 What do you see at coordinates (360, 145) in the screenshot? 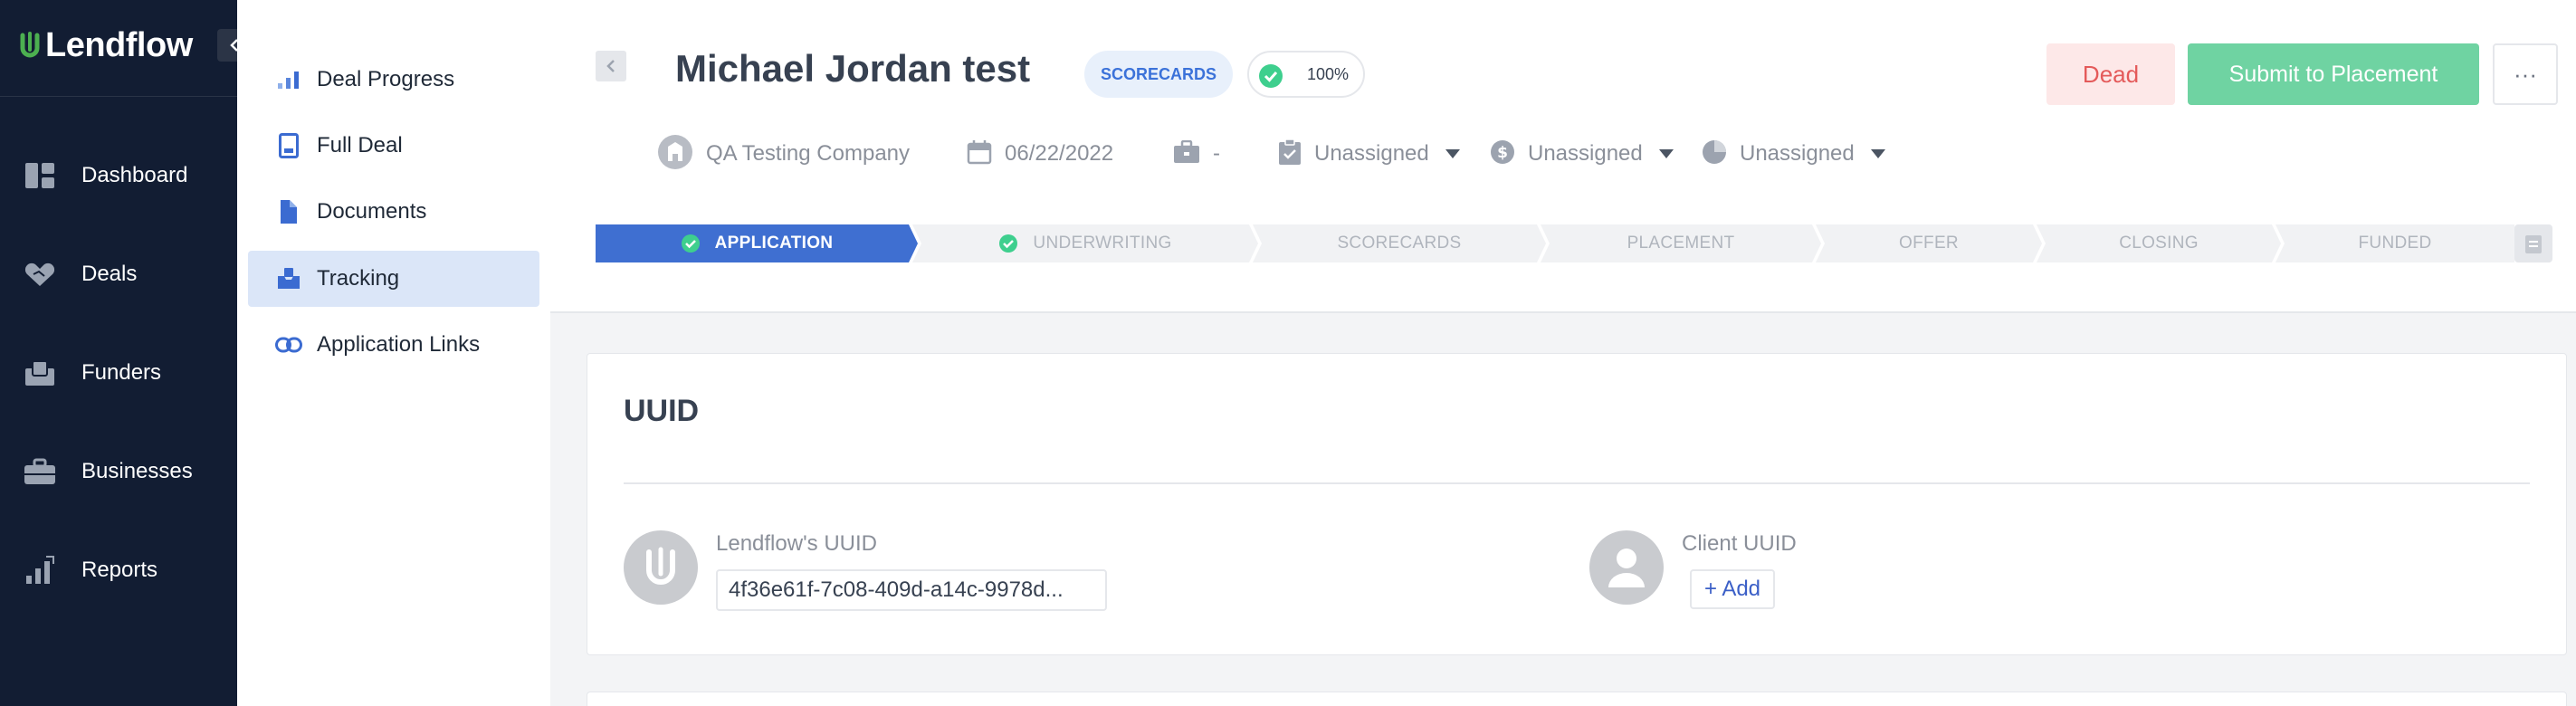
I see `subnav-item-label: Full Deal` at bounding box center [360, 145].